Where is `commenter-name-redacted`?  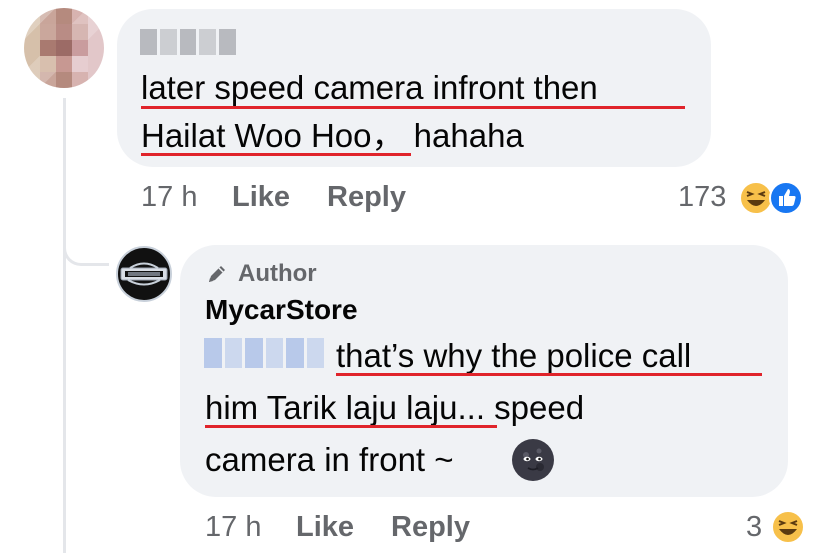 commenter-name-redacted is located at coordinates (188, 42).